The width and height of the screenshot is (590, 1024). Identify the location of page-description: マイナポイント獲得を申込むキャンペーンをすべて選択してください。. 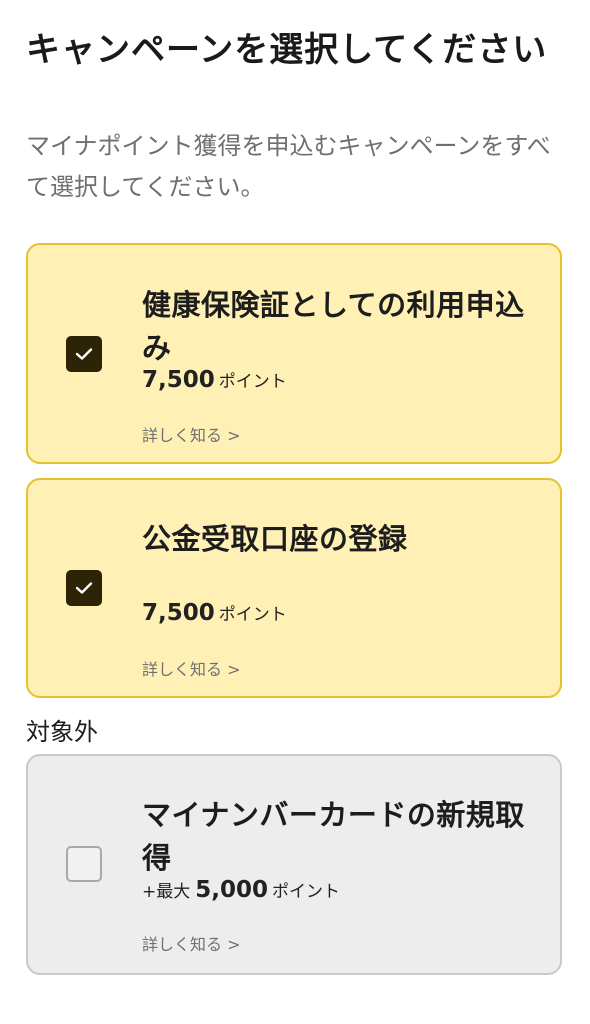
(288, 166).